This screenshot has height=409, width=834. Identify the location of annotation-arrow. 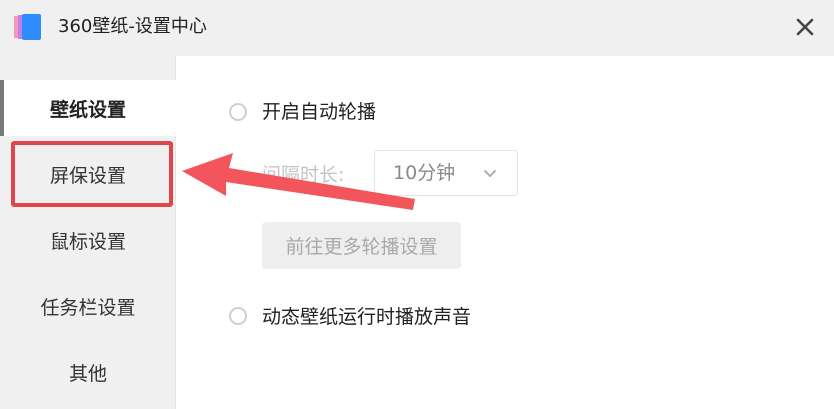
(298, 181).